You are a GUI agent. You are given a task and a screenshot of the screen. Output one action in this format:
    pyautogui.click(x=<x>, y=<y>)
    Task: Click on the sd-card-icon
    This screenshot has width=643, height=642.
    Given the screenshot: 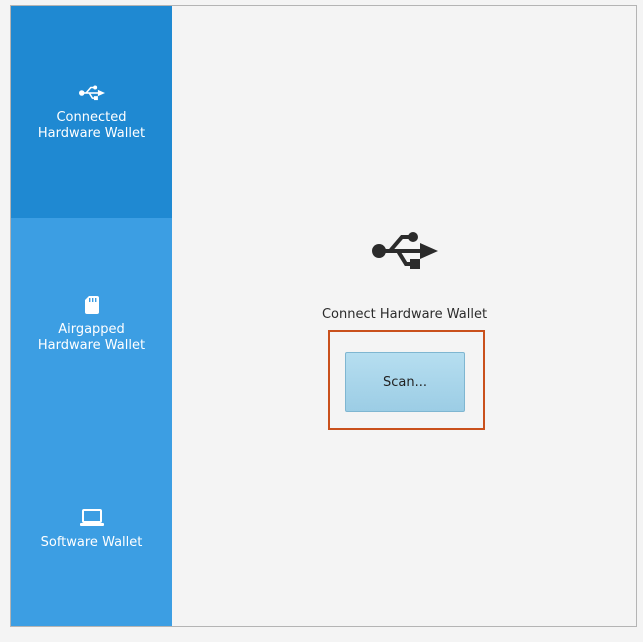 What is the action you would take?
    pyautogui.click(x=92, y=305)
    